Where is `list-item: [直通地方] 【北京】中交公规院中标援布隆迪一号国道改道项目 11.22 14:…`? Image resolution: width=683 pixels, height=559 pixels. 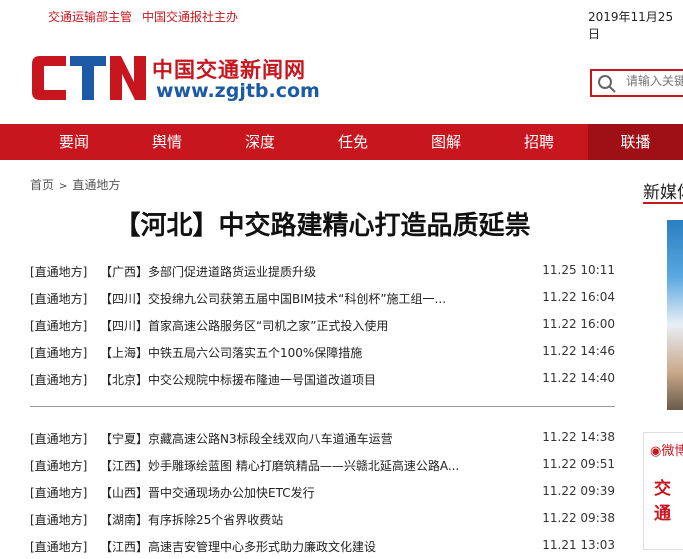 list-item: [直通地方] 【北京】中交公规院中标援布隆迪一号国道改道项目 11.22 14:… is located at coordinates (322, 378).